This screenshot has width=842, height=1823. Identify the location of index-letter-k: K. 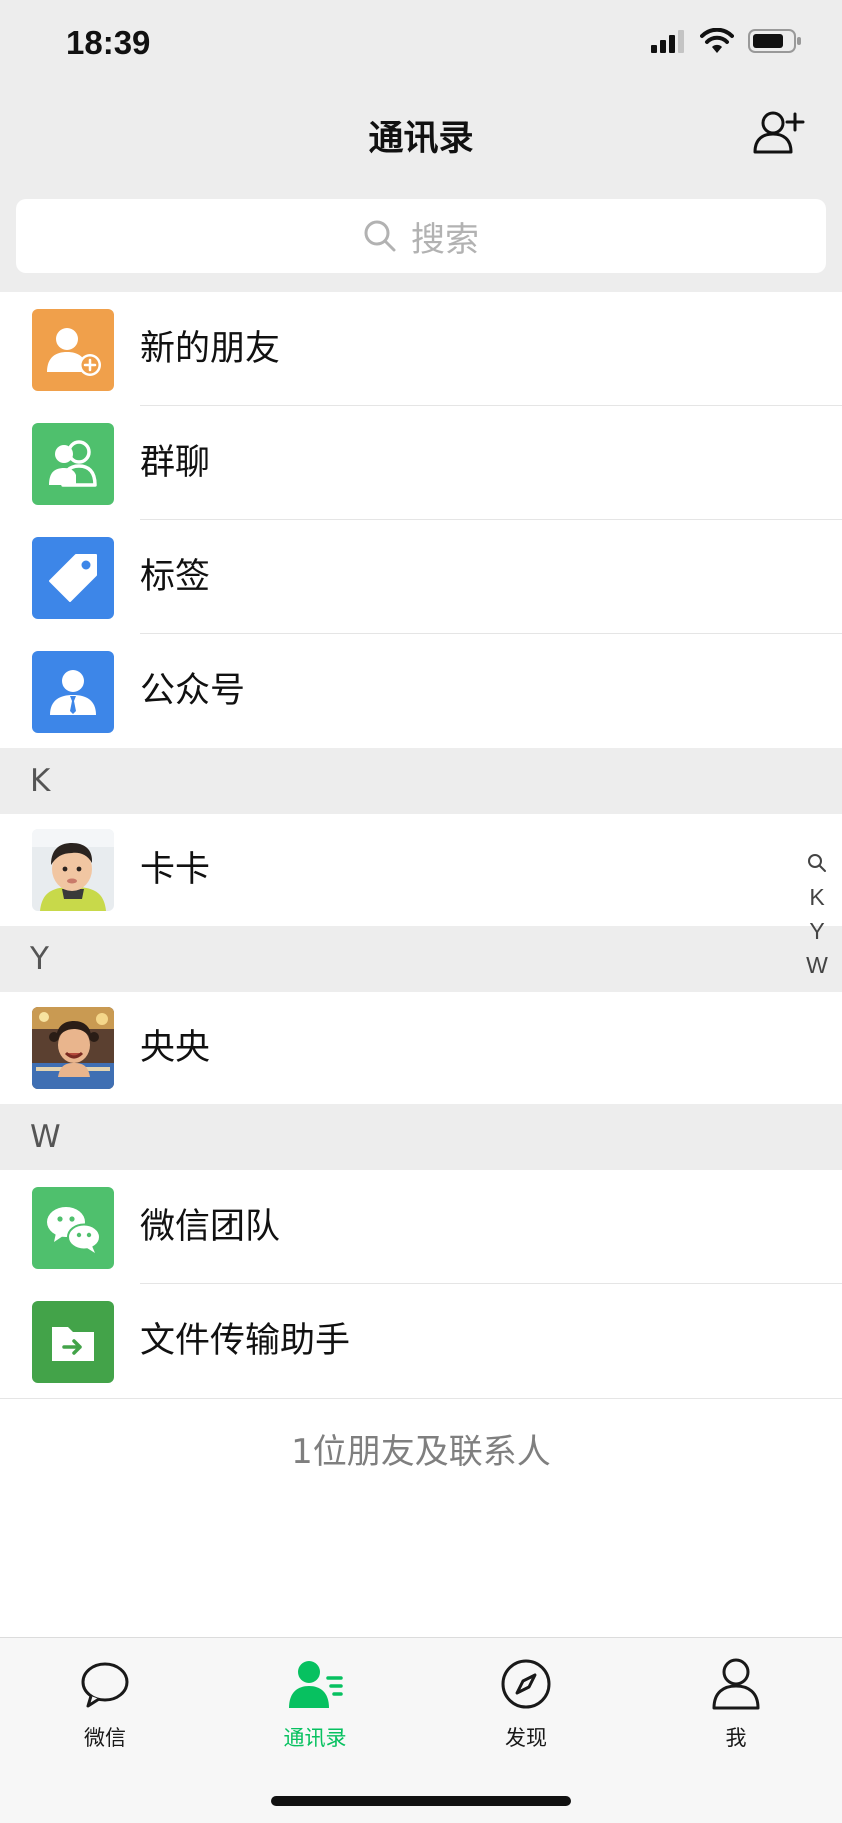
(816, 897).